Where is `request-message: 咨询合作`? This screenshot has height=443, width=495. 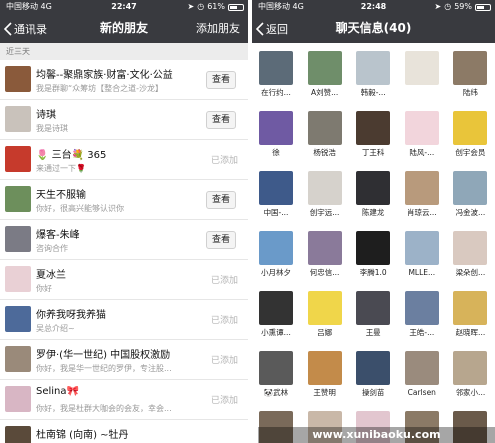 request-message: 咨询合作 is located at coordinates (52, 248).